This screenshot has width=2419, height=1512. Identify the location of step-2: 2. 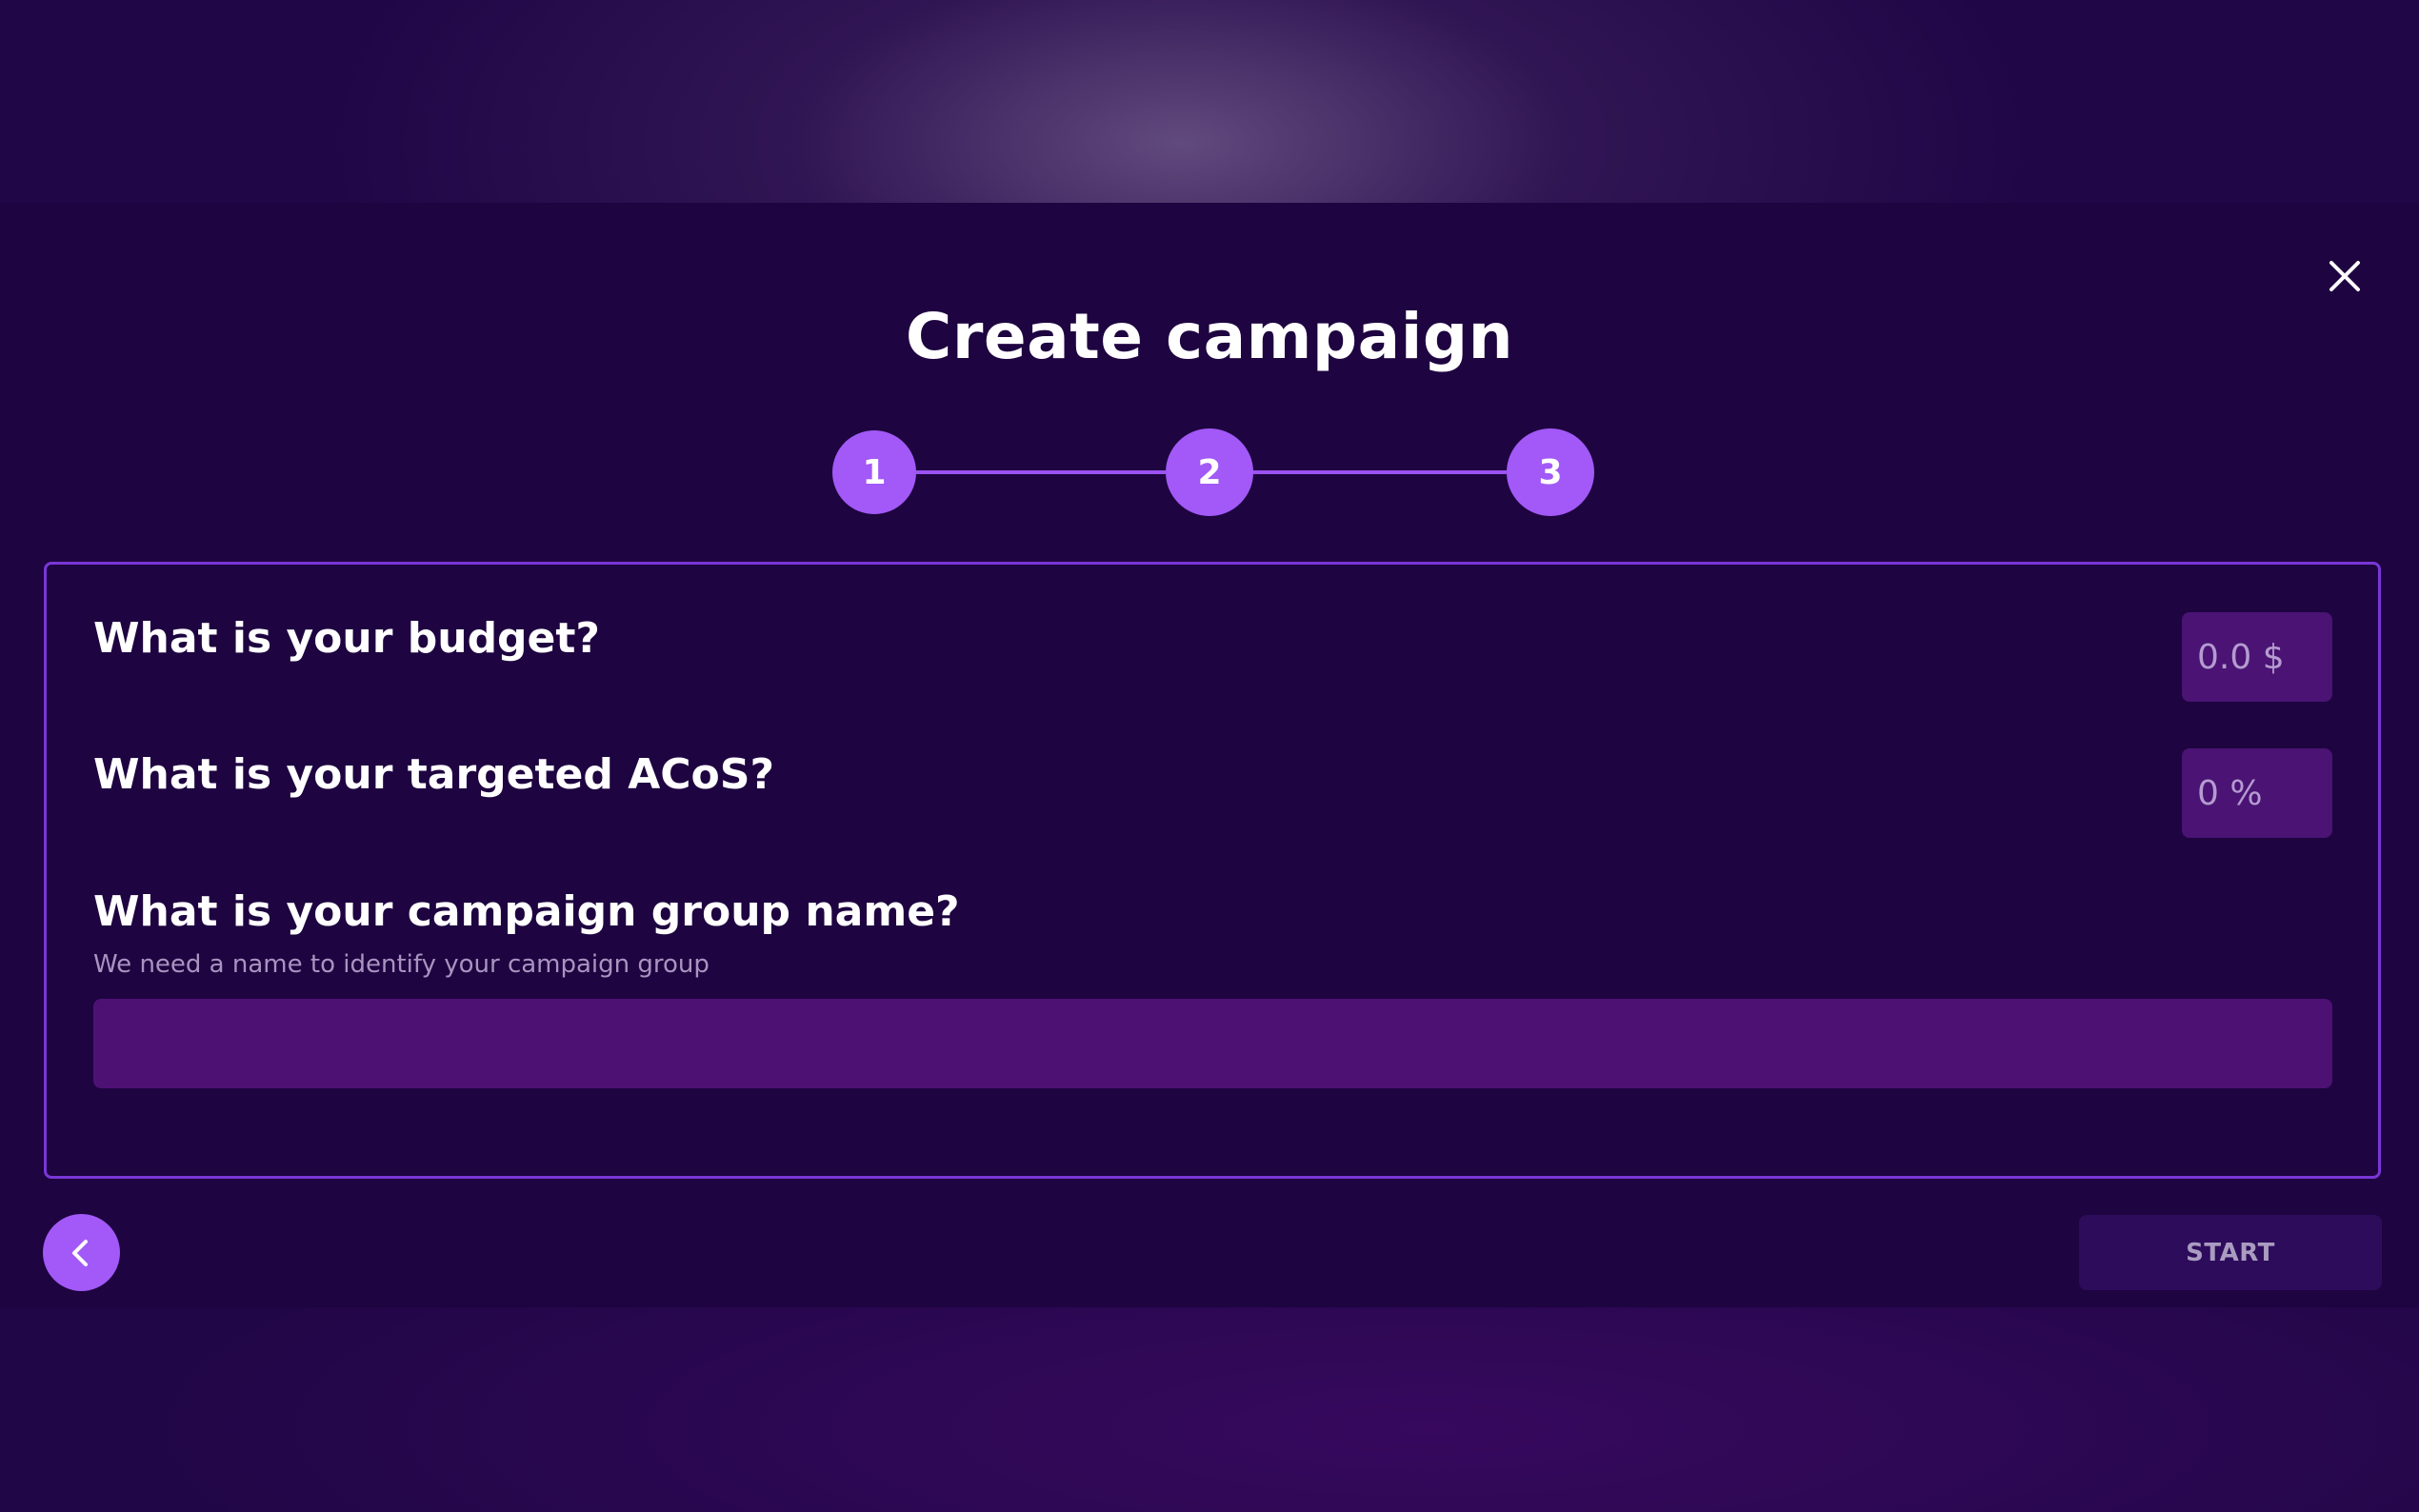
(1209, 472).